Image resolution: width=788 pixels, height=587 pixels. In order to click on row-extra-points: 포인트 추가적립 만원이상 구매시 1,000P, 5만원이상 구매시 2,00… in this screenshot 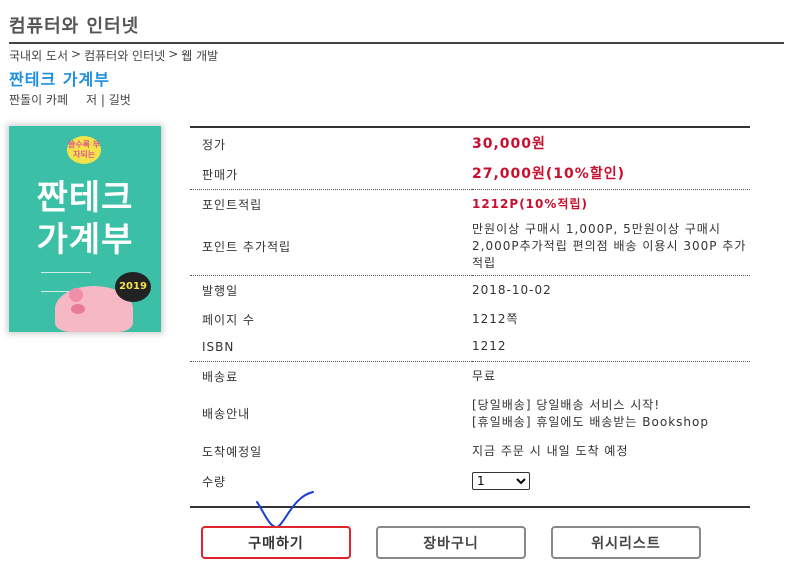, I will do `click(470, 247)`.